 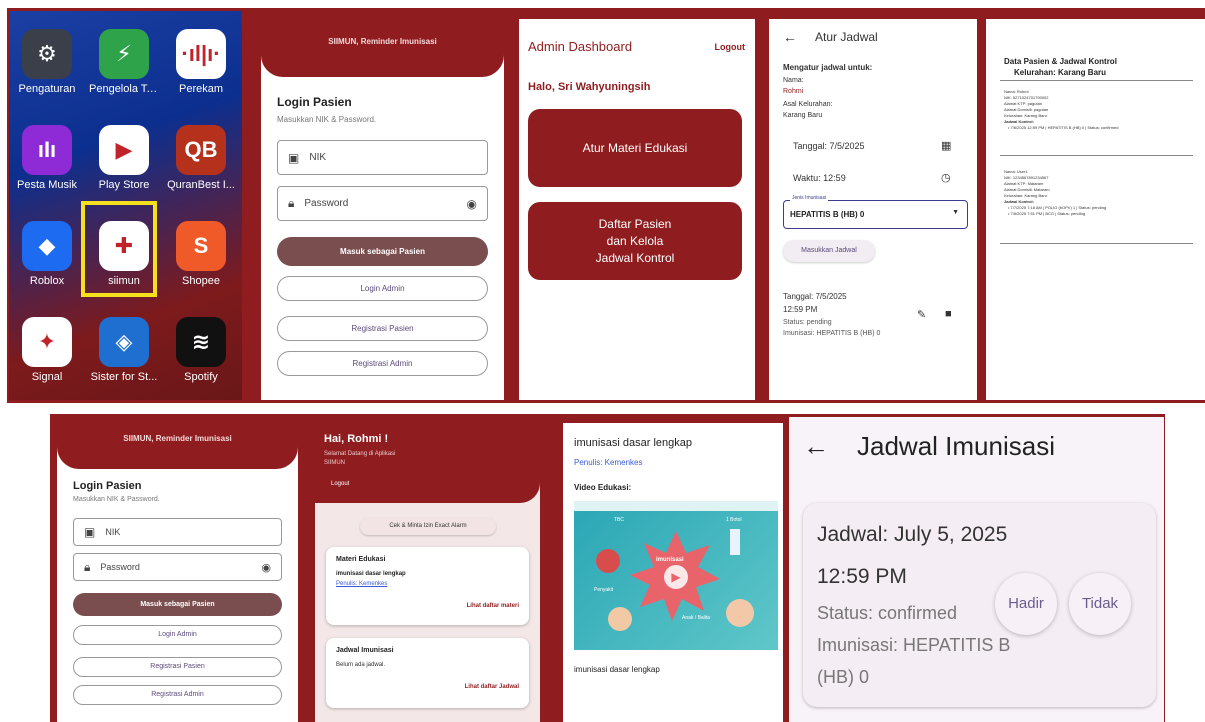 I want to click on app-play-store: ▶ Play Store, so click(x=124, y=158).